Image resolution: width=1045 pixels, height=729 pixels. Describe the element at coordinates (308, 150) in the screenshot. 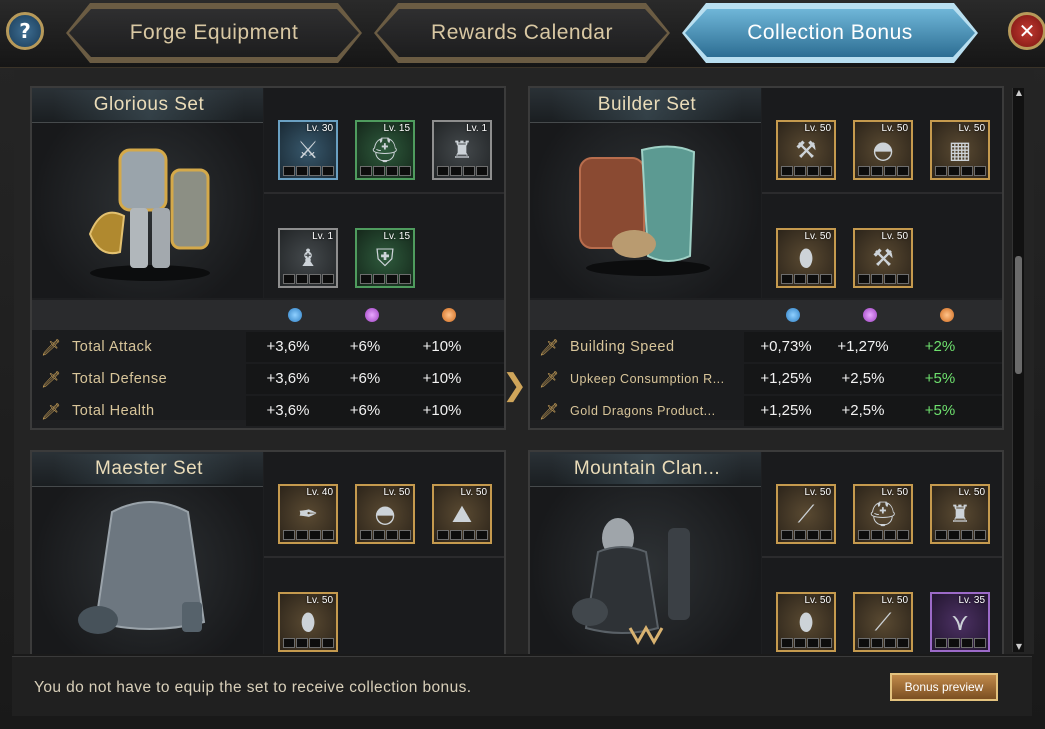

I see `item-slot: ⚔ Lv. 30` at that location.